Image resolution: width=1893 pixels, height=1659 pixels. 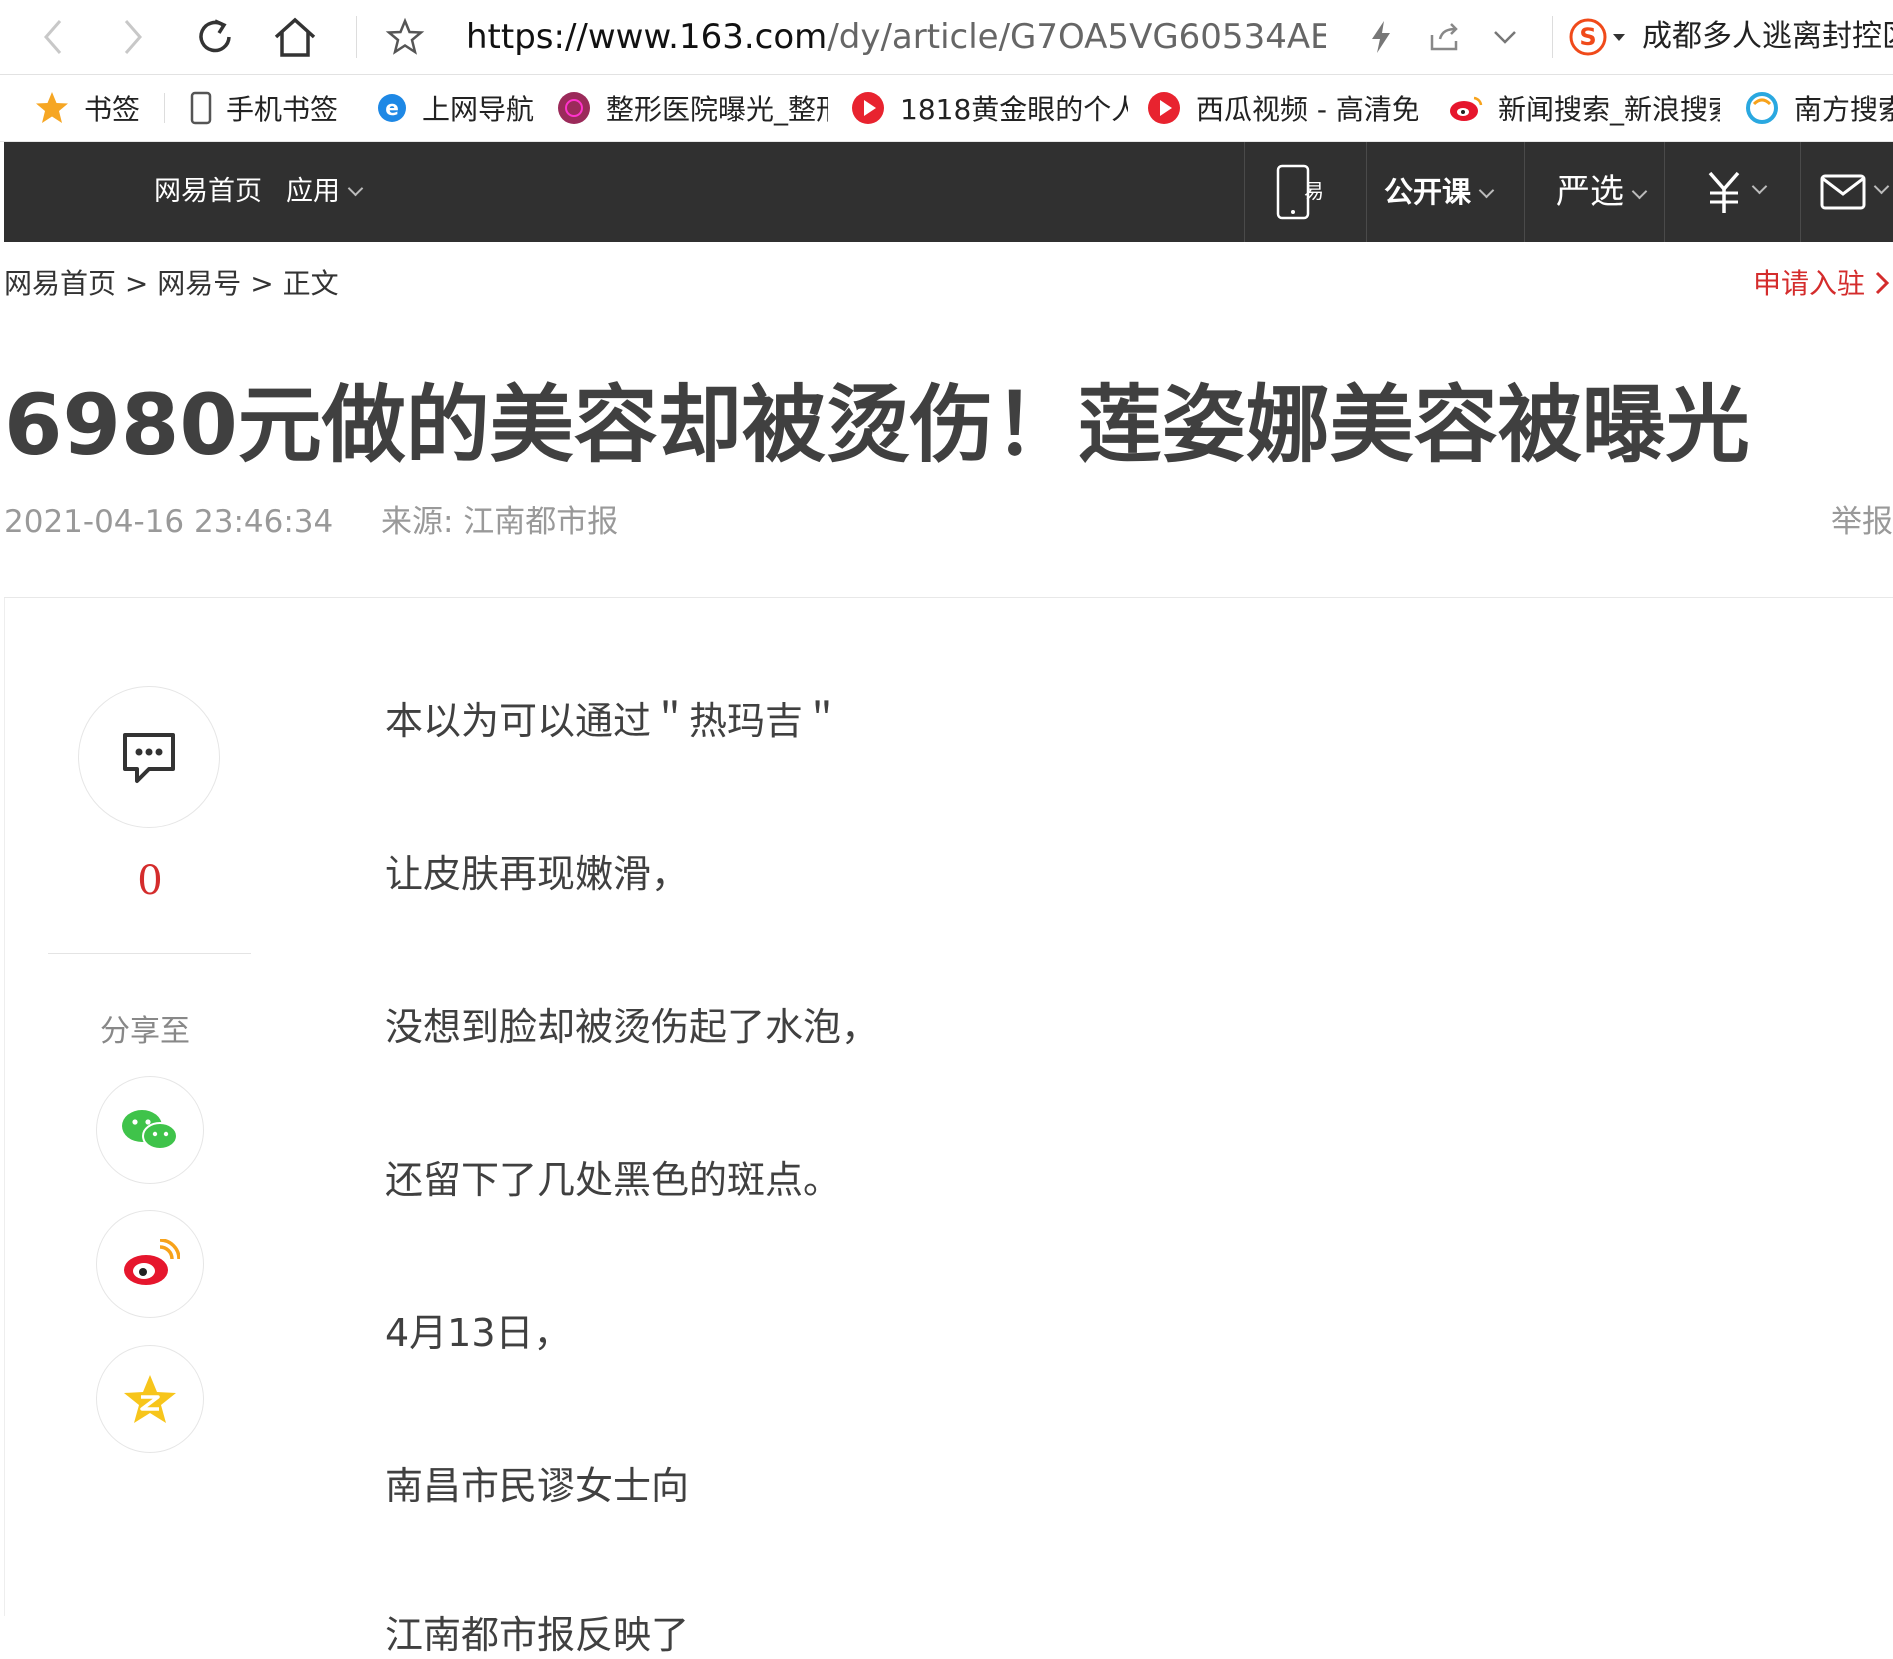 I want to click on qzone-star-icon, so click(x=150, y=1399).